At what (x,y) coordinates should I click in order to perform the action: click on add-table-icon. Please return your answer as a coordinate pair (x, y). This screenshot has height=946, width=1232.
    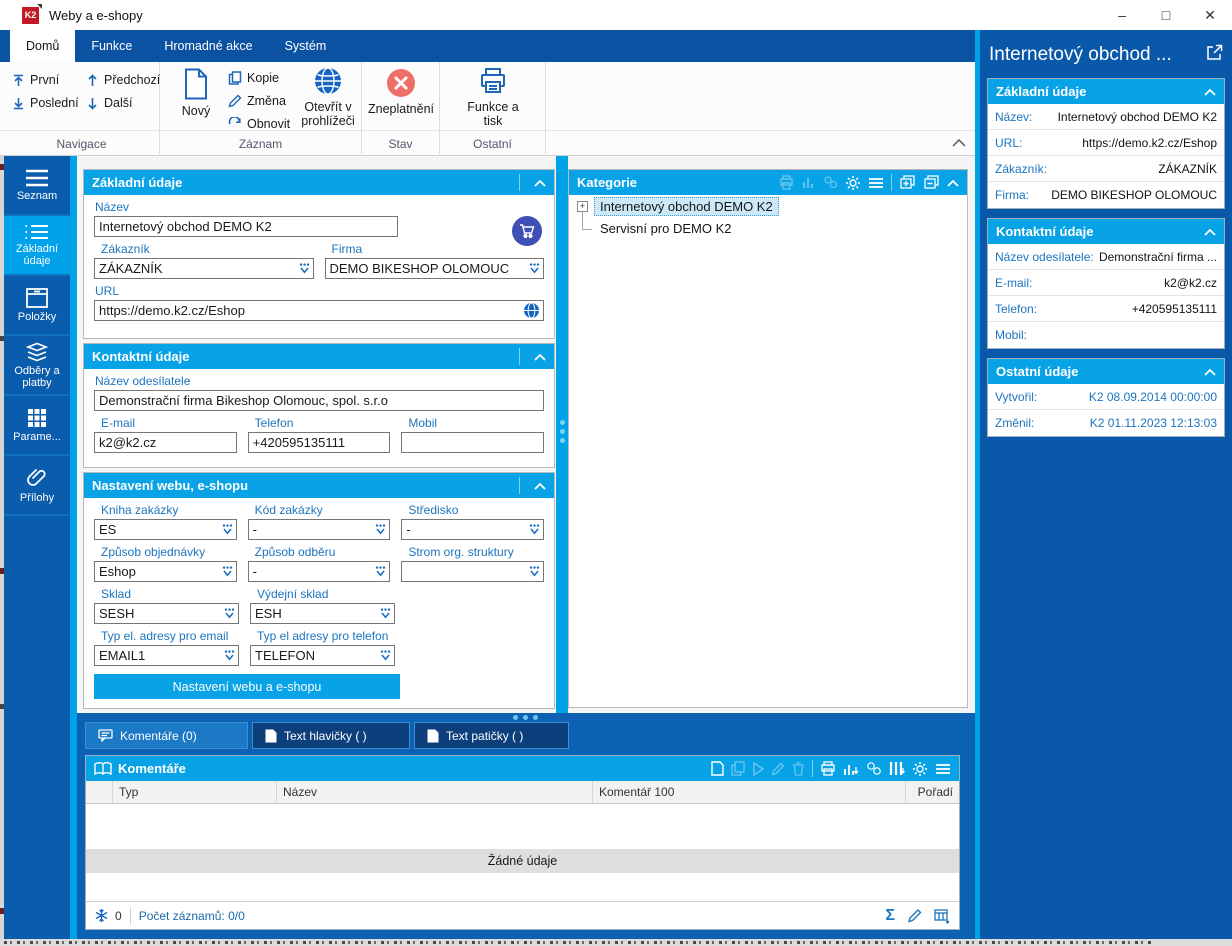
    Looking at the image, I should click on (942, 916).